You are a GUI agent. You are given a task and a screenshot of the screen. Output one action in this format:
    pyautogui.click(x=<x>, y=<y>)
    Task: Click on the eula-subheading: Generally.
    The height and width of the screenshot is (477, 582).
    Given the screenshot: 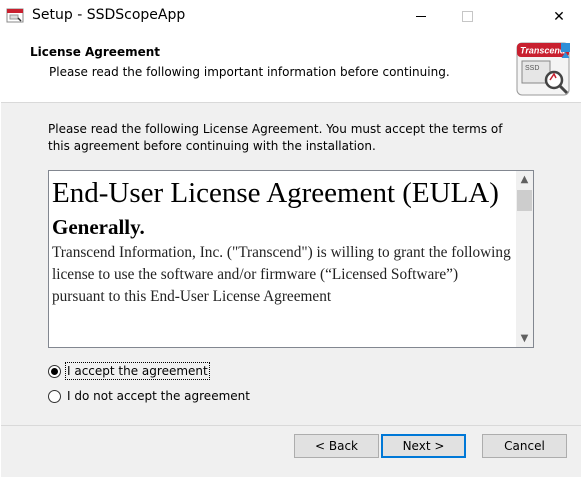 What is the action you would take?
    pyautogui.click(x=98, y=227)
    